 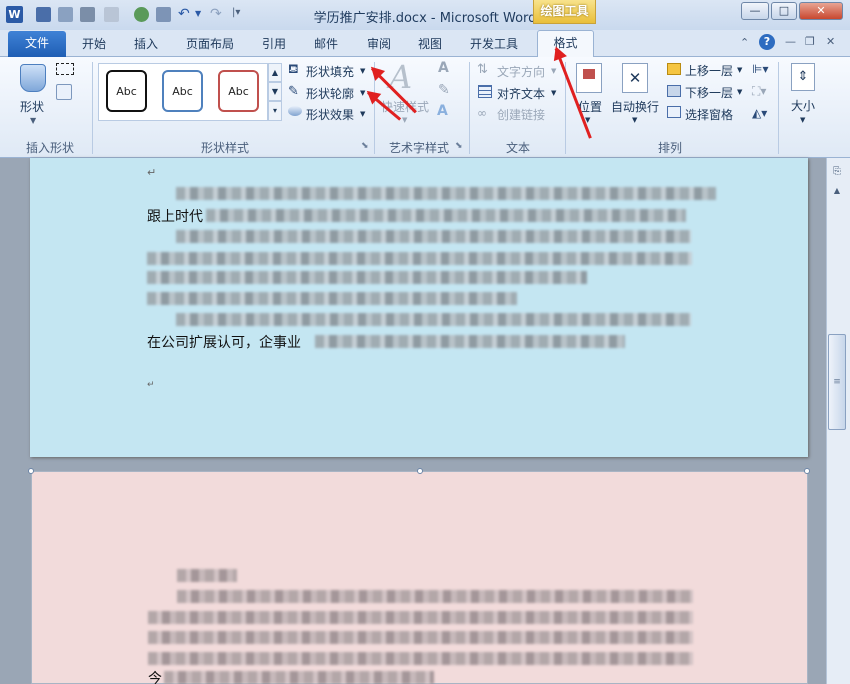 What do you see at coordinates (330, 71) in the screenshot?
I see `shape-fill-button: 形状填充` at bounding box center [330, 71].